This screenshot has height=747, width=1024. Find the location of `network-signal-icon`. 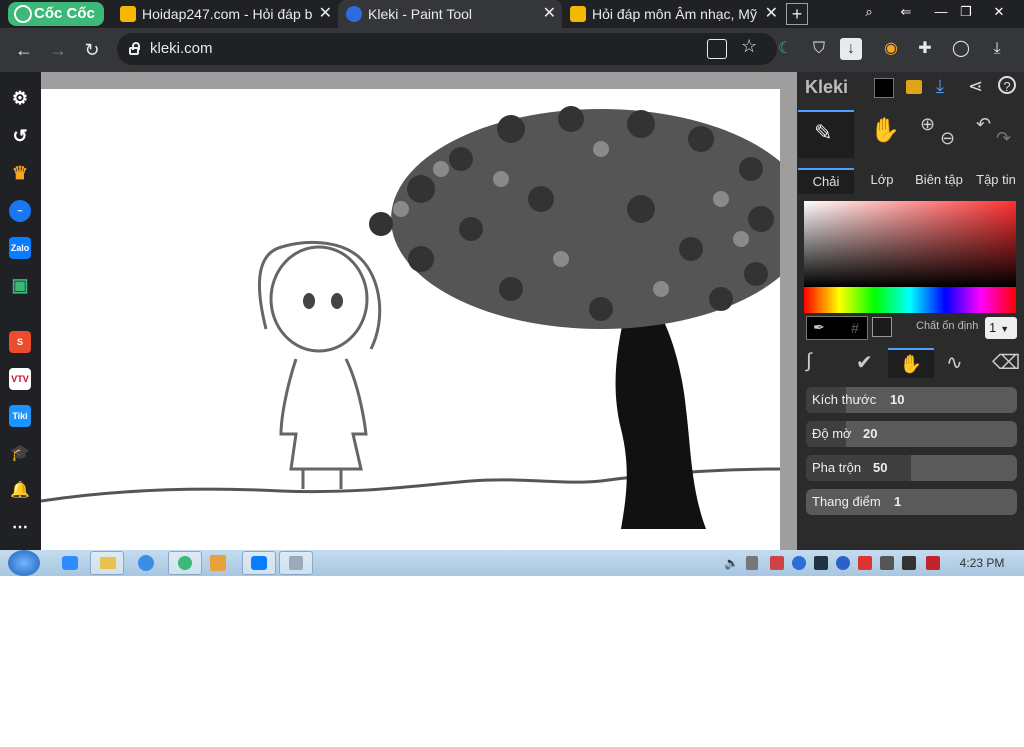

network-signal-icon is located at coordinates (752, 563).